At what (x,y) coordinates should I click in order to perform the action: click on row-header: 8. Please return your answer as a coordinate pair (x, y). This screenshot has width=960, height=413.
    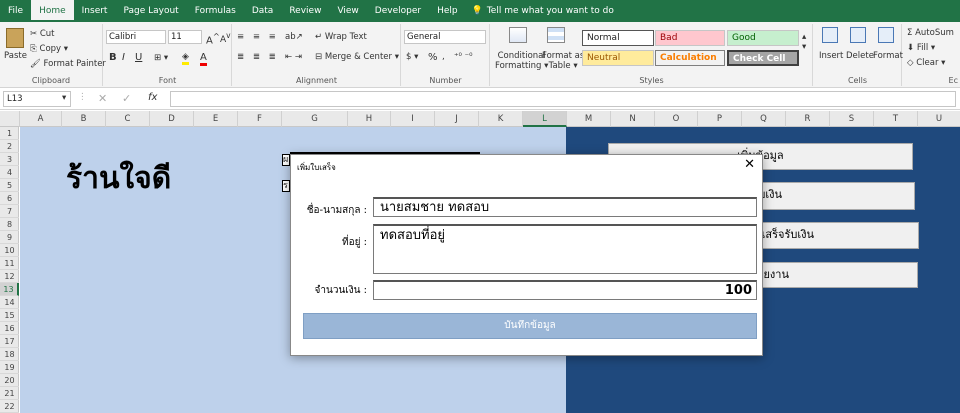
    Looking at the image, I should click on (9, 224).